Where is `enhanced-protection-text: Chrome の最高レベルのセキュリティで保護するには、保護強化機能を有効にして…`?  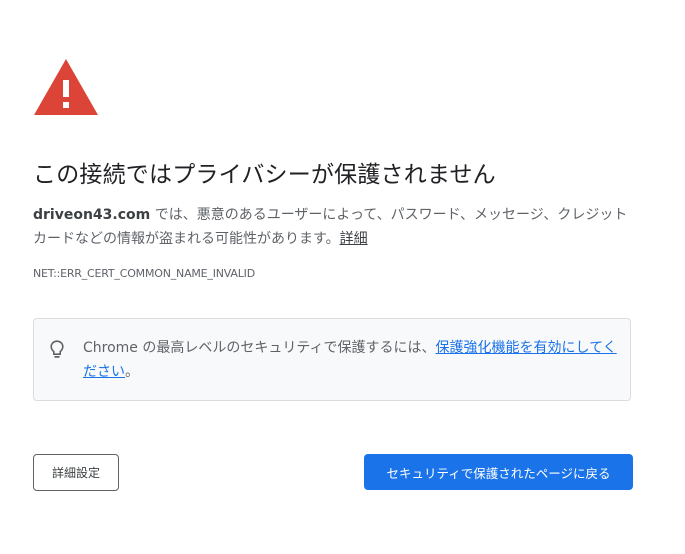
enhanced-protection-text: Chrome の最高レベルのセキュリティで保護するには、保護強化機能を有効にして… is located at coordinates (350, 360).